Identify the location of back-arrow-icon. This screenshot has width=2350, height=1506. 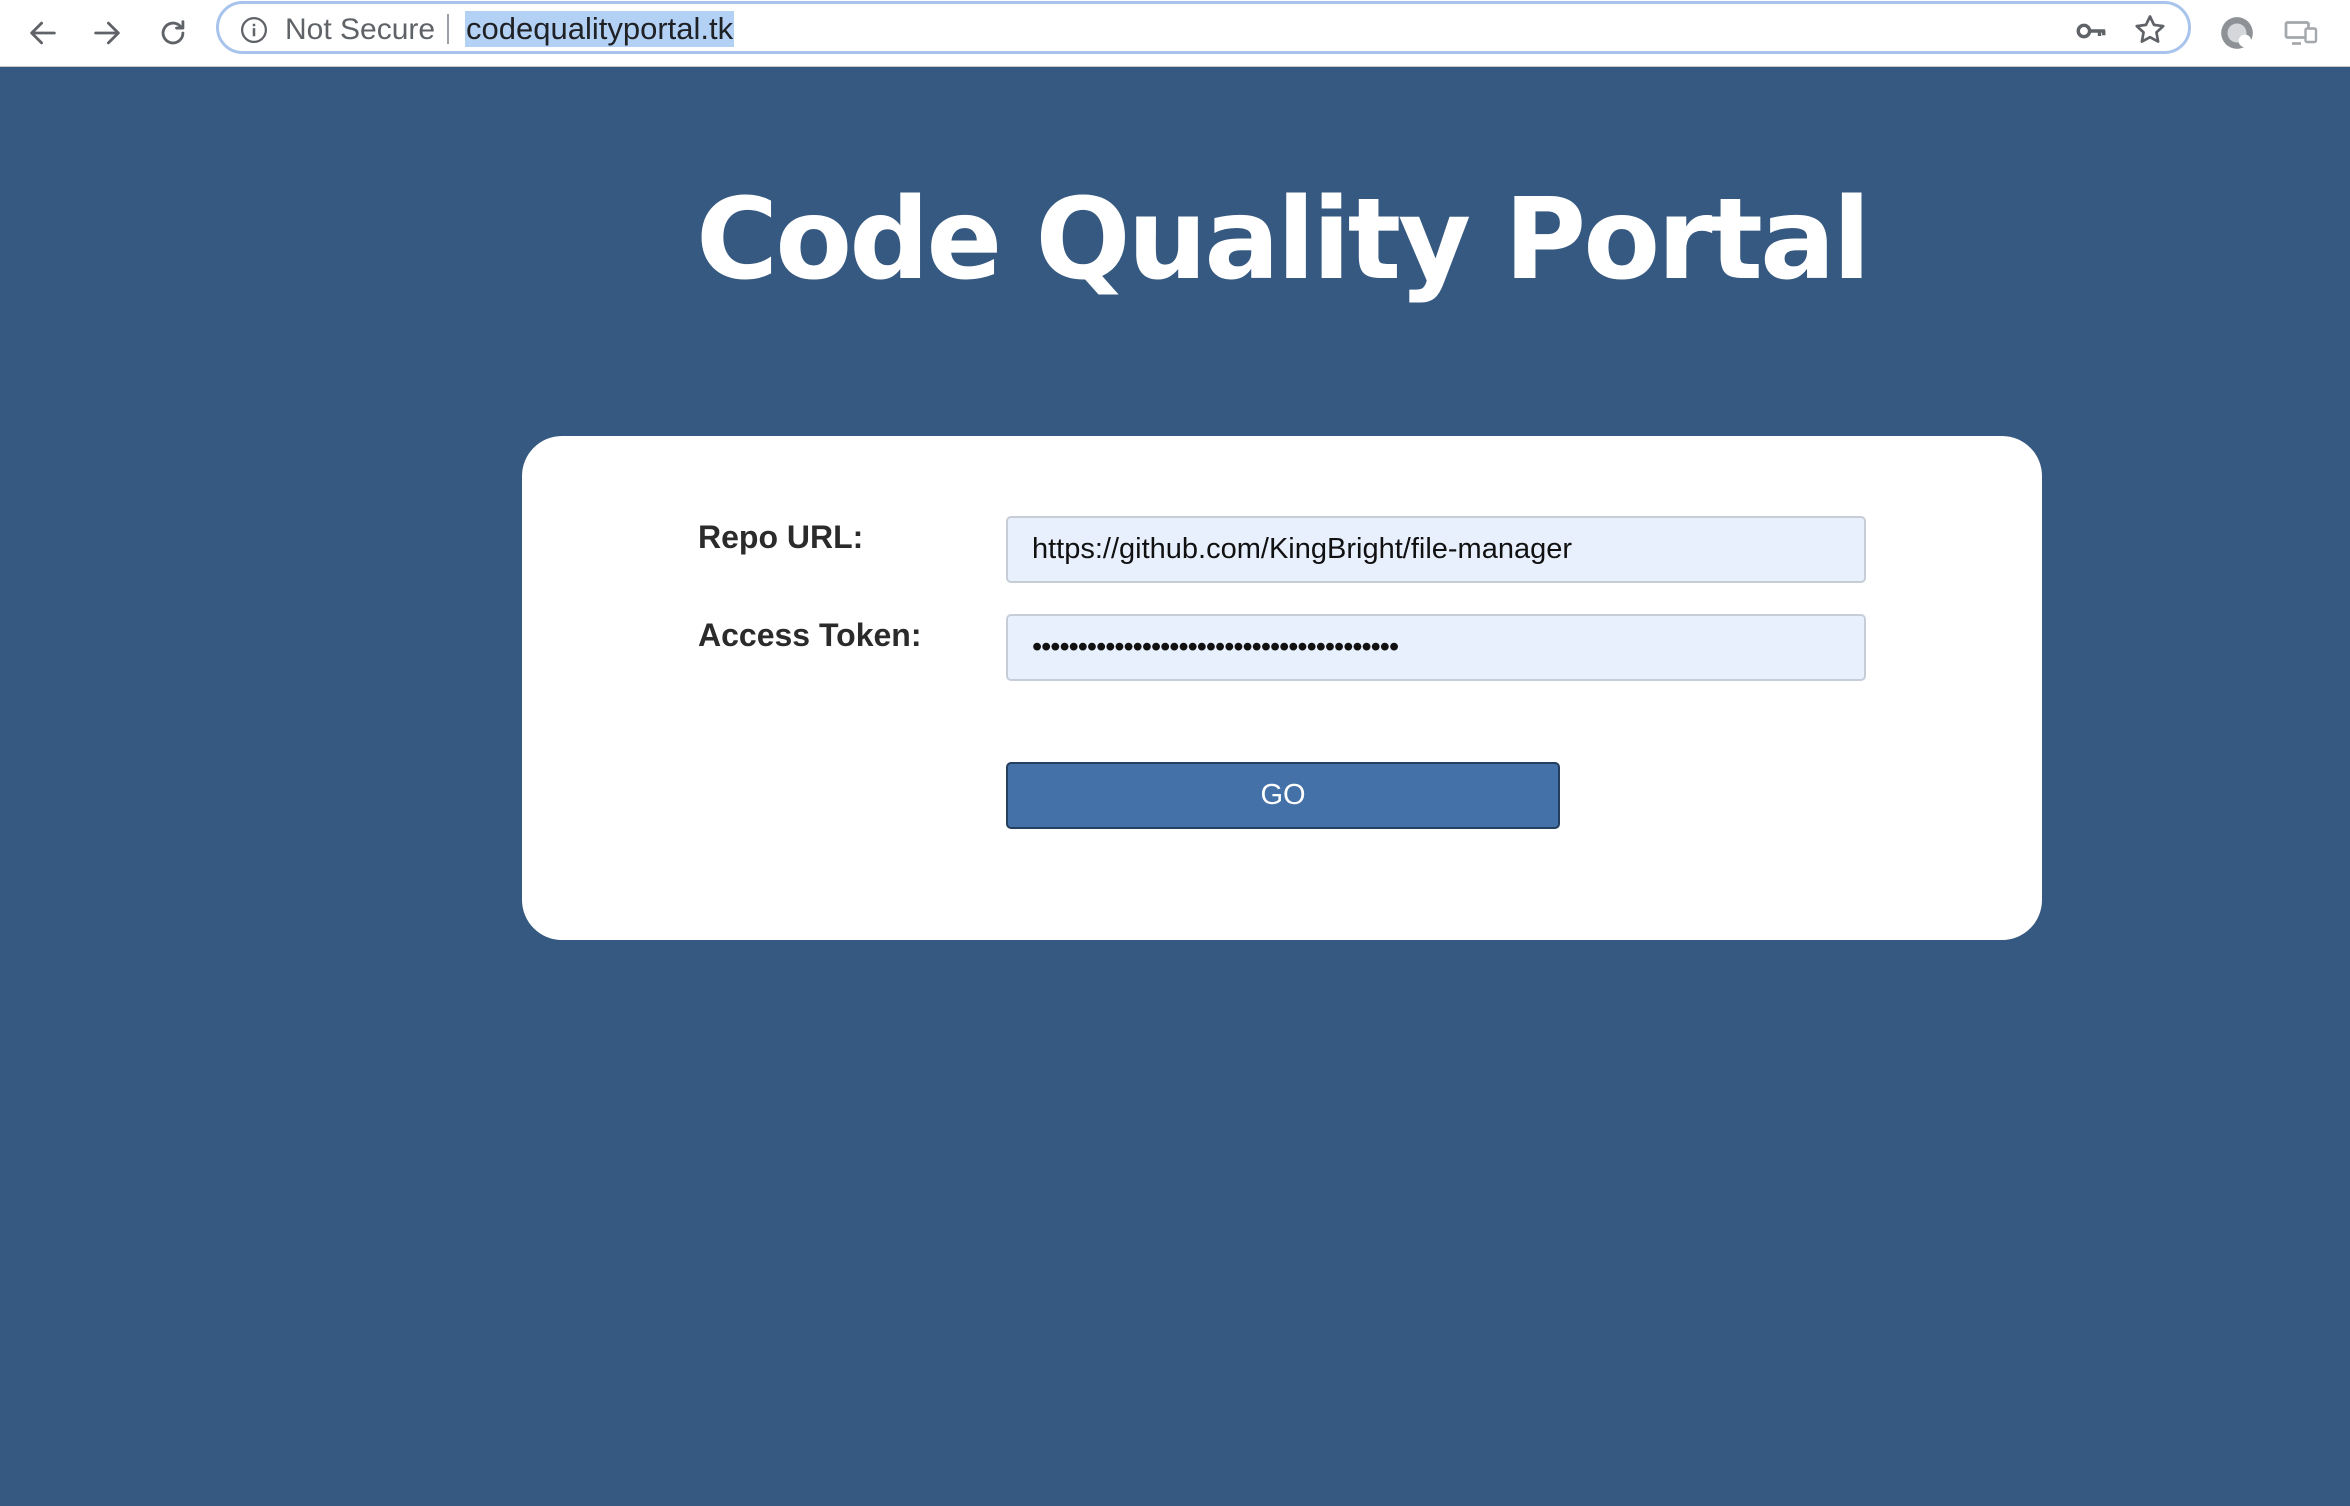
(43, 33).